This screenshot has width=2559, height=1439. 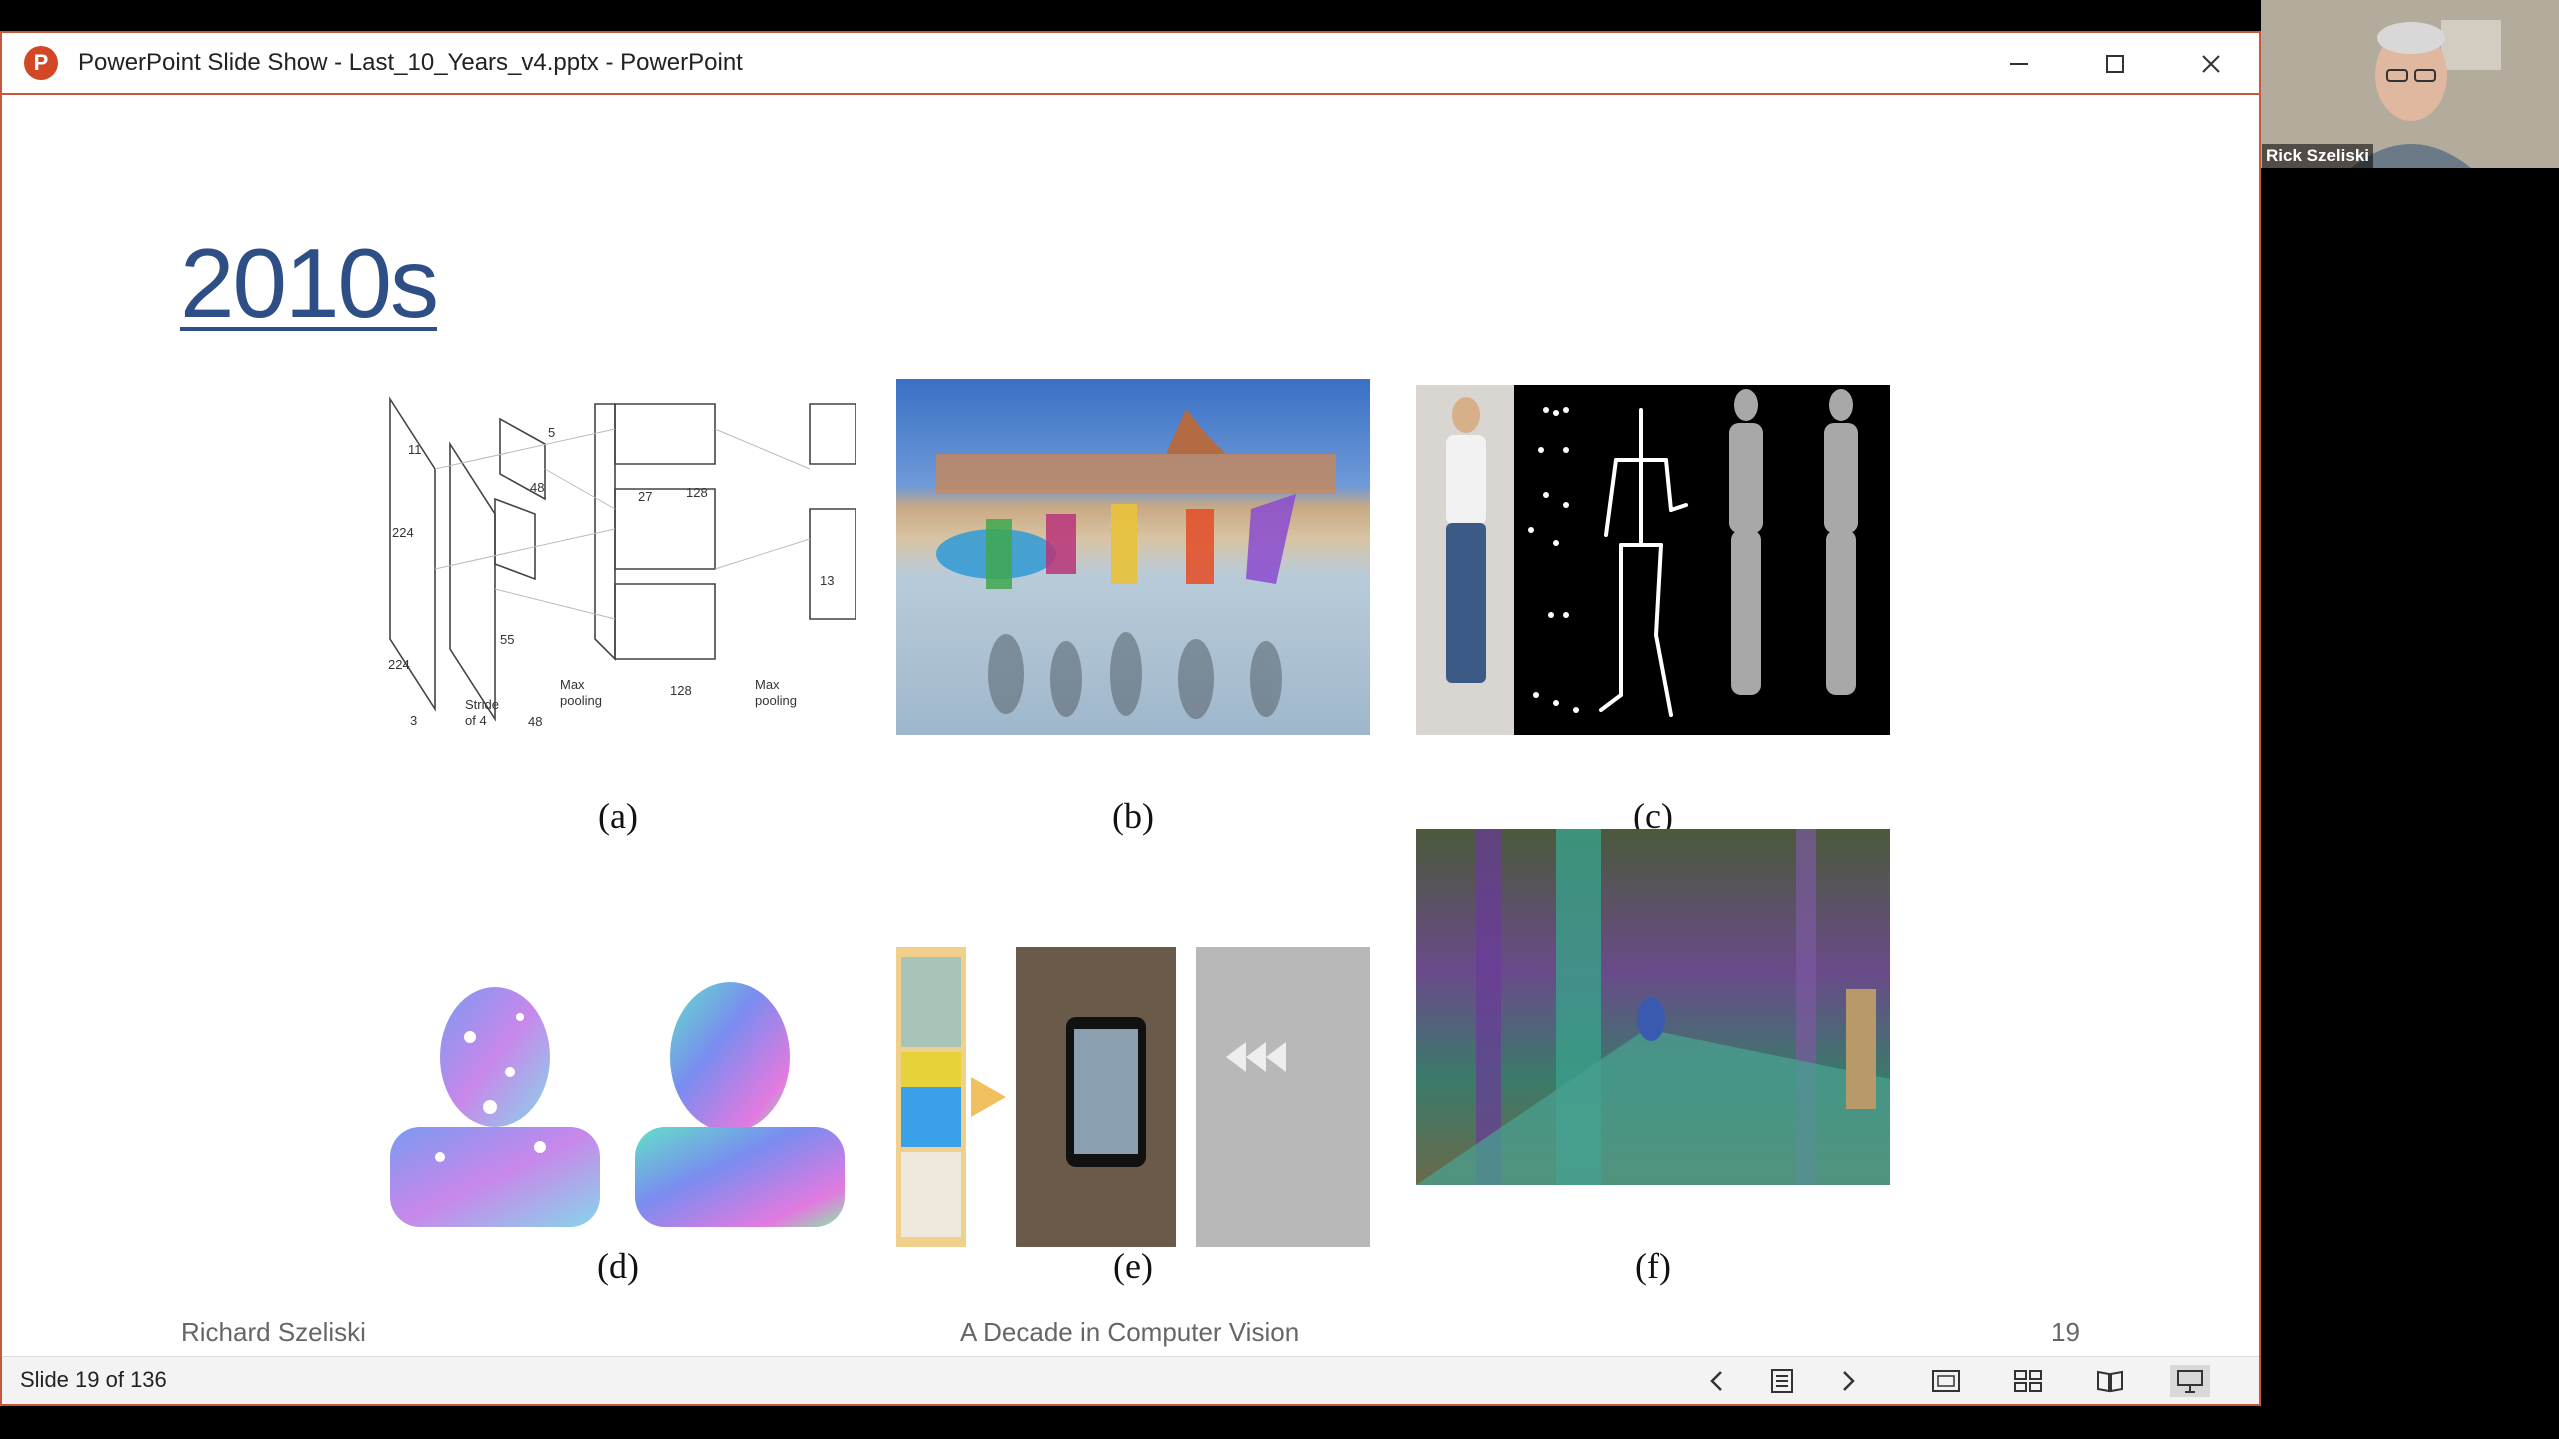 I want to click on figure-b-beach-segmentation, so click(x=1133, y=557).